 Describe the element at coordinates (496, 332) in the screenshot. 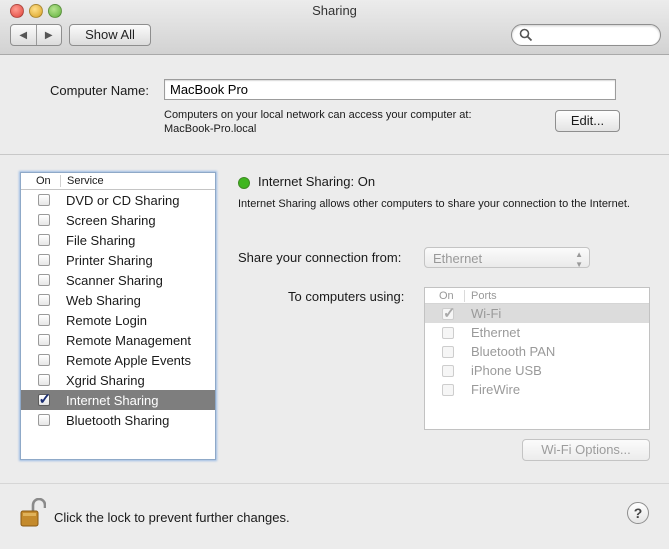

I see `port-label: Ethernet` at that location.